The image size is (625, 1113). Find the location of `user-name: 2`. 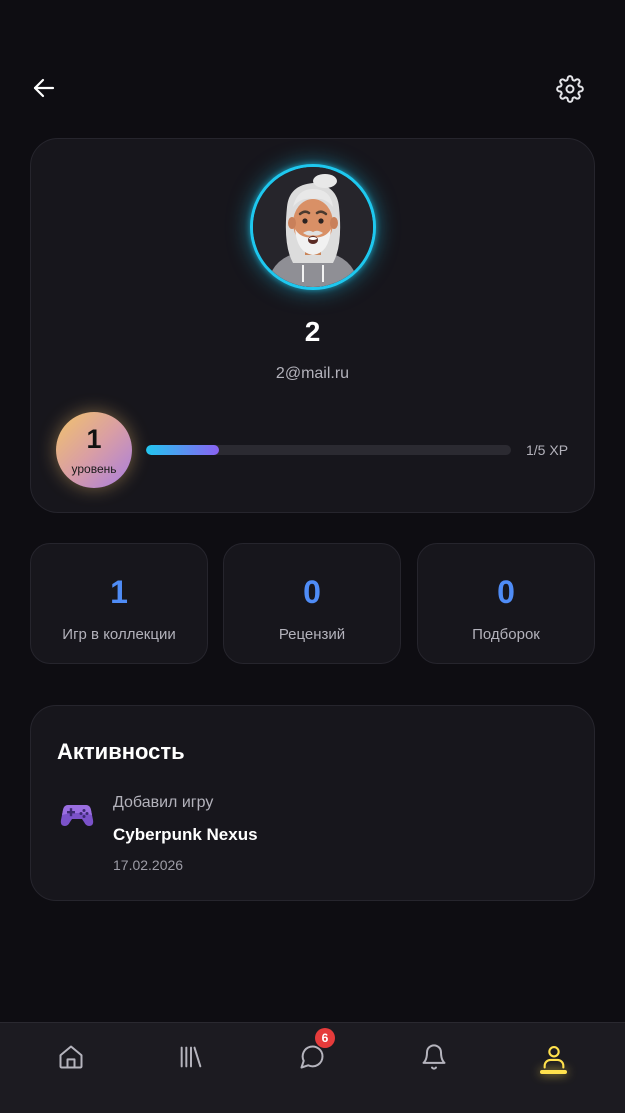

user-name: 2 is located at coordinates (312, 331).